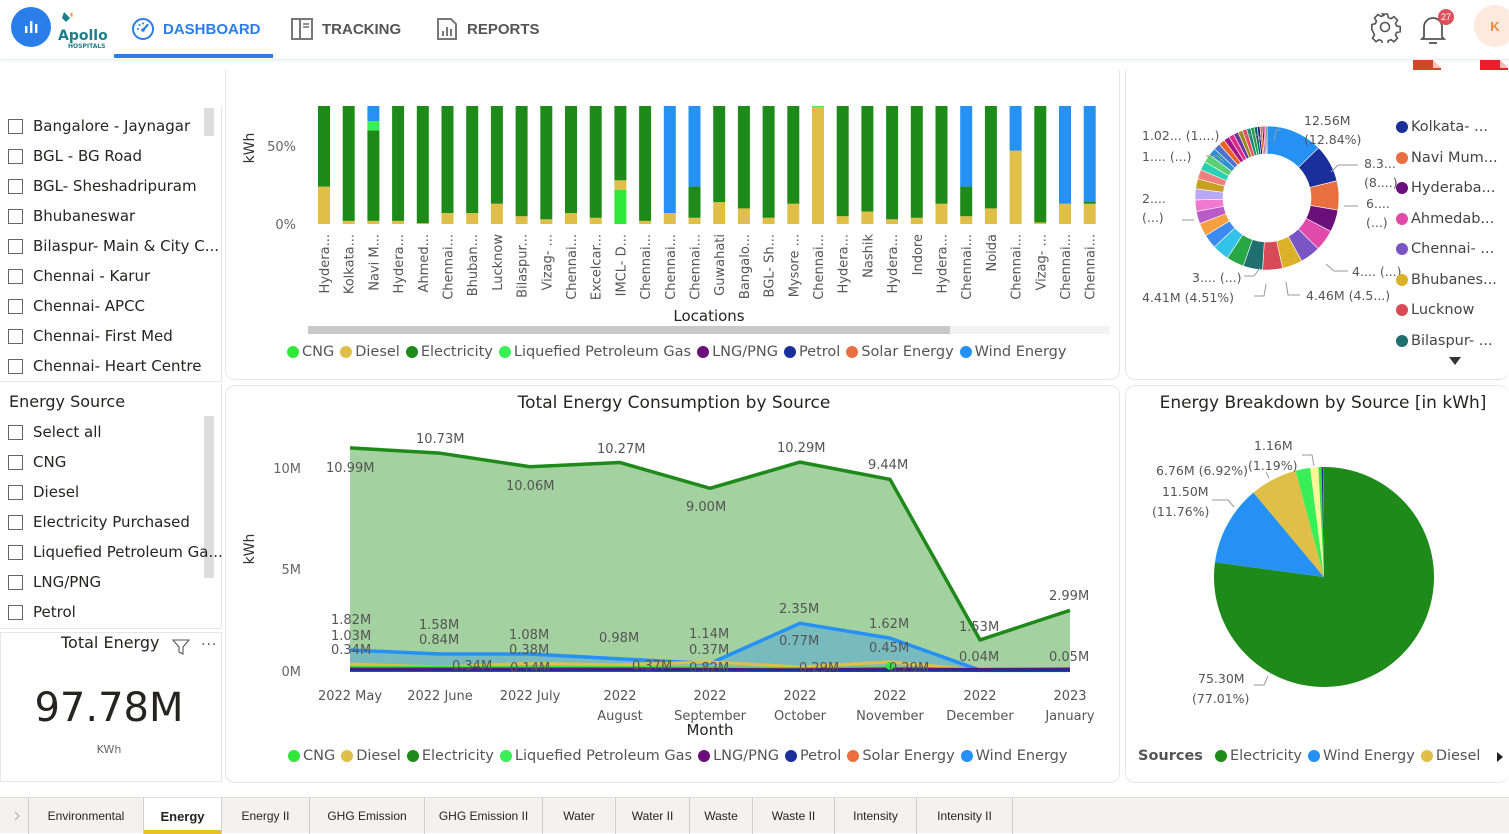 Image resolution: width=1509 pixels, height=834 pixels. Describe the element at coordinates (17, 816) in the screenshot. I see `tabs-scroll-left-icon` at that location.